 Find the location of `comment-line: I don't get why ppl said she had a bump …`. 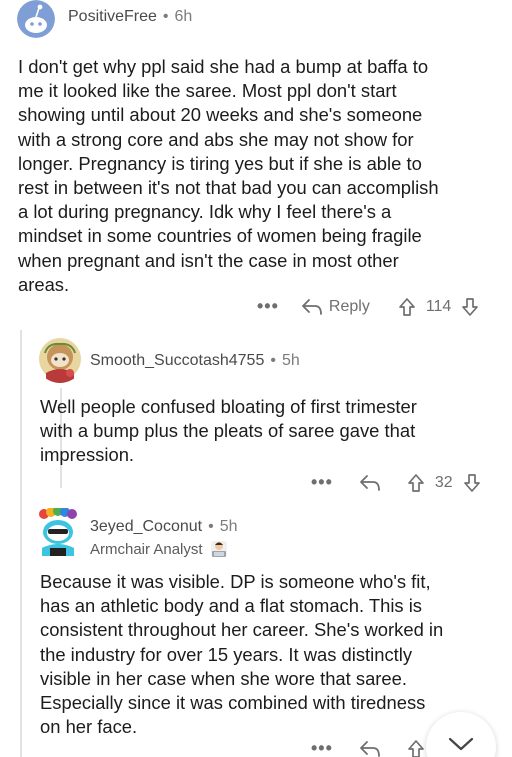

comment-line: I don't get why ppl said she had a bump … is located at coordinates (223, 66).